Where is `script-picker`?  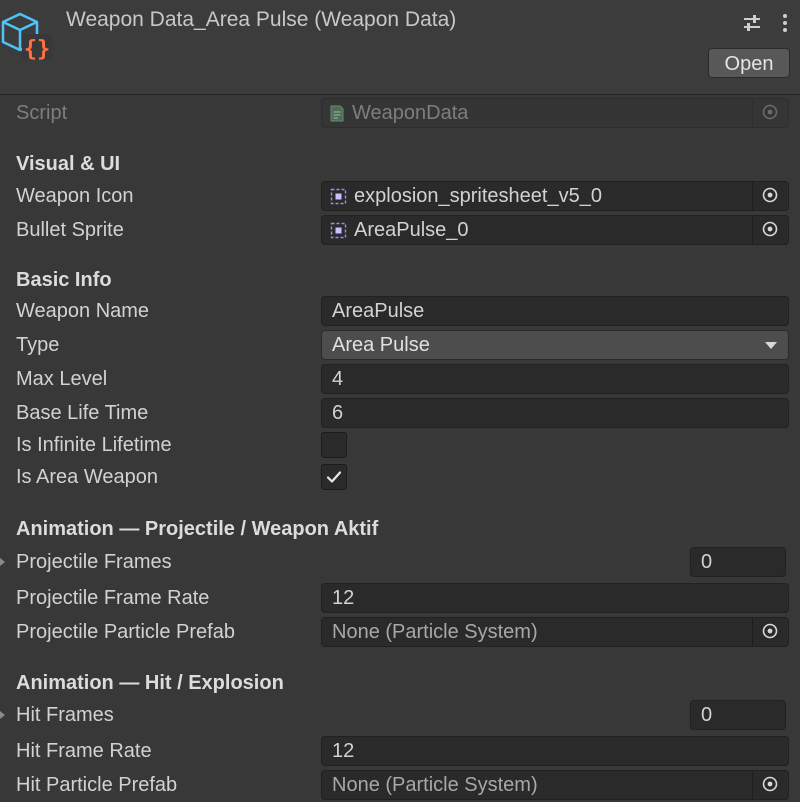 script-picker is located at coordinates (770, 113).